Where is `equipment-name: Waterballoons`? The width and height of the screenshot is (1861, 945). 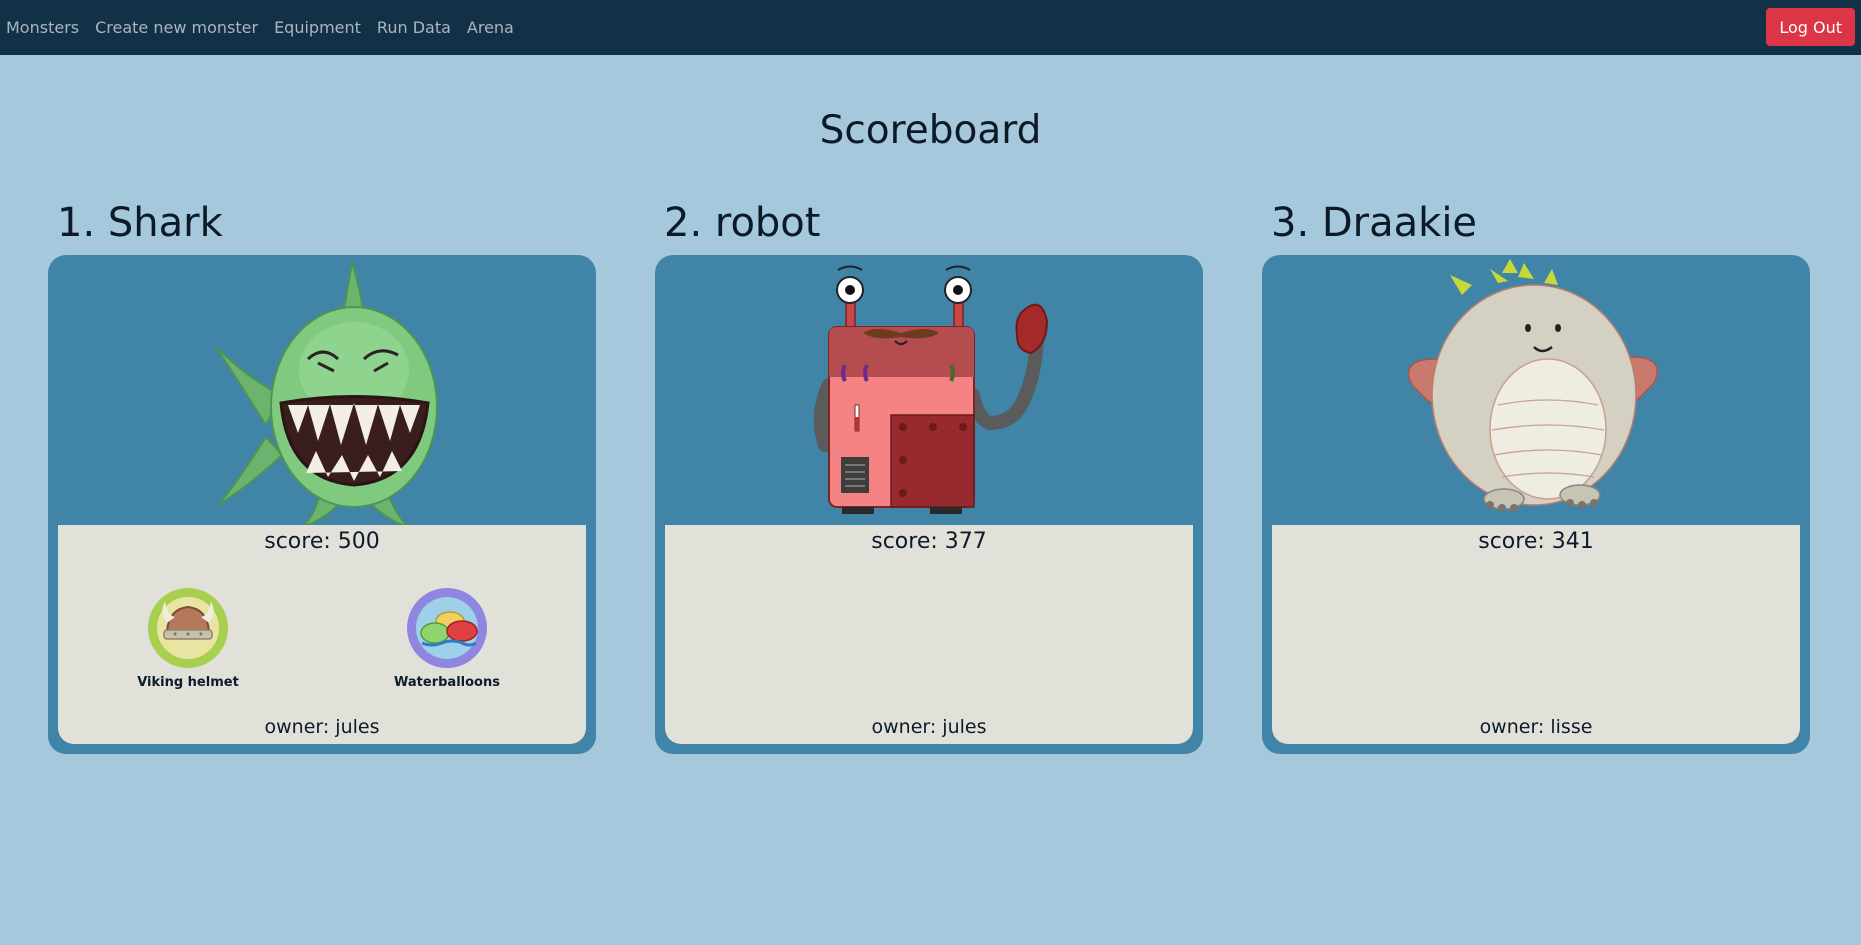
equipment-name: Waterballoons is located at coordinates (447, 682).